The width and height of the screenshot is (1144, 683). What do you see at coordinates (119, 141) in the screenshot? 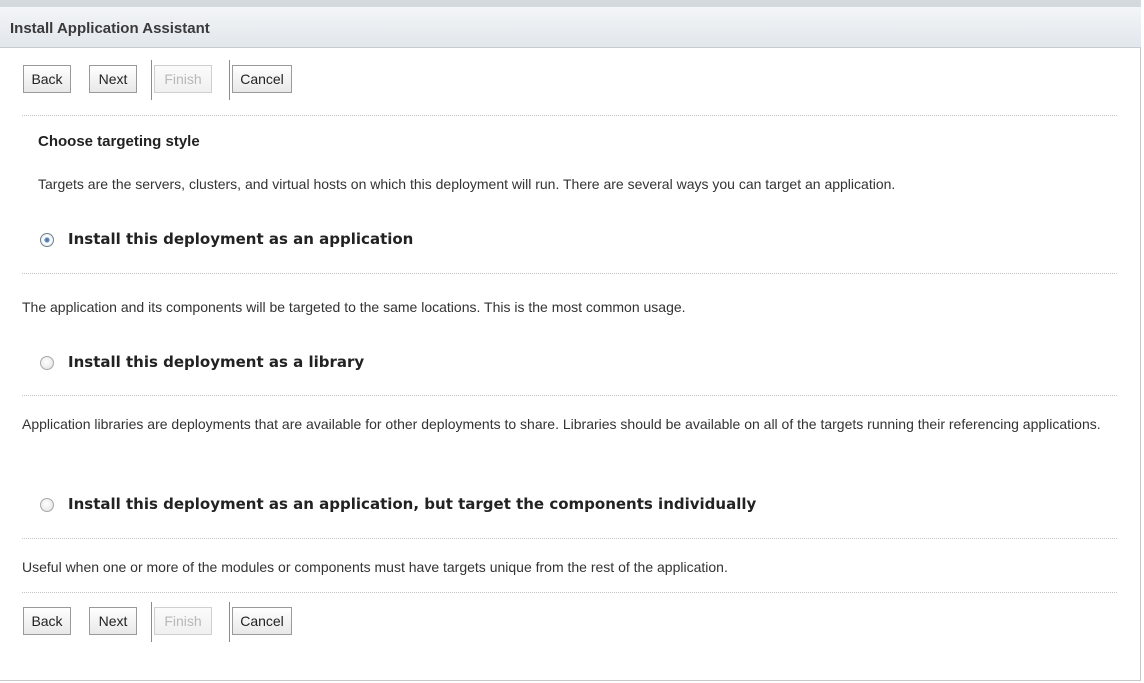
I see `section-heading: Choose targeting style` at bounding box center [119, 141].